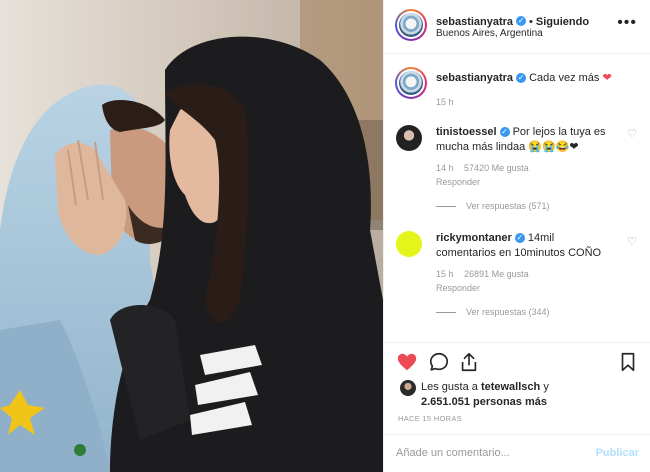  I want to click on comment-likes: 26891 Me gusta, so click(496, 274).